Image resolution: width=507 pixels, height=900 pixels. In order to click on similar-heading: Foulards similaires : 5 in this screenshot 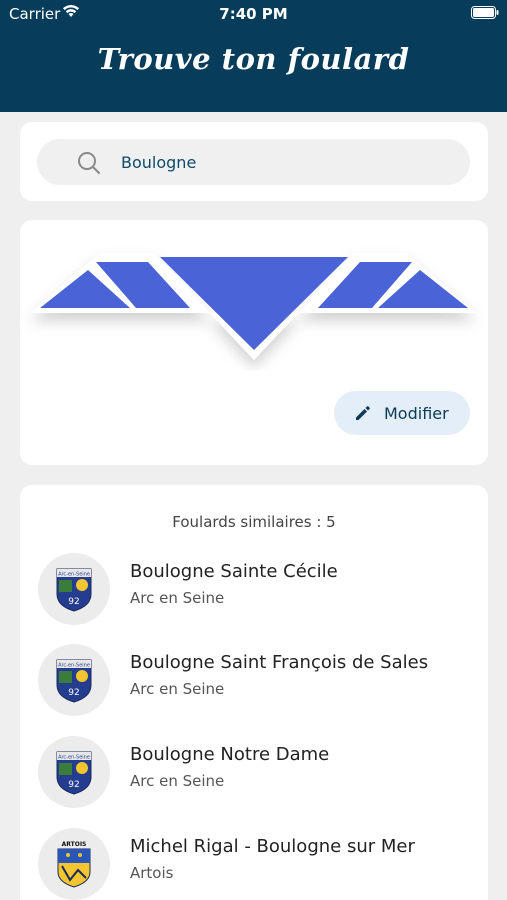, I will do `click(254, 522)`.